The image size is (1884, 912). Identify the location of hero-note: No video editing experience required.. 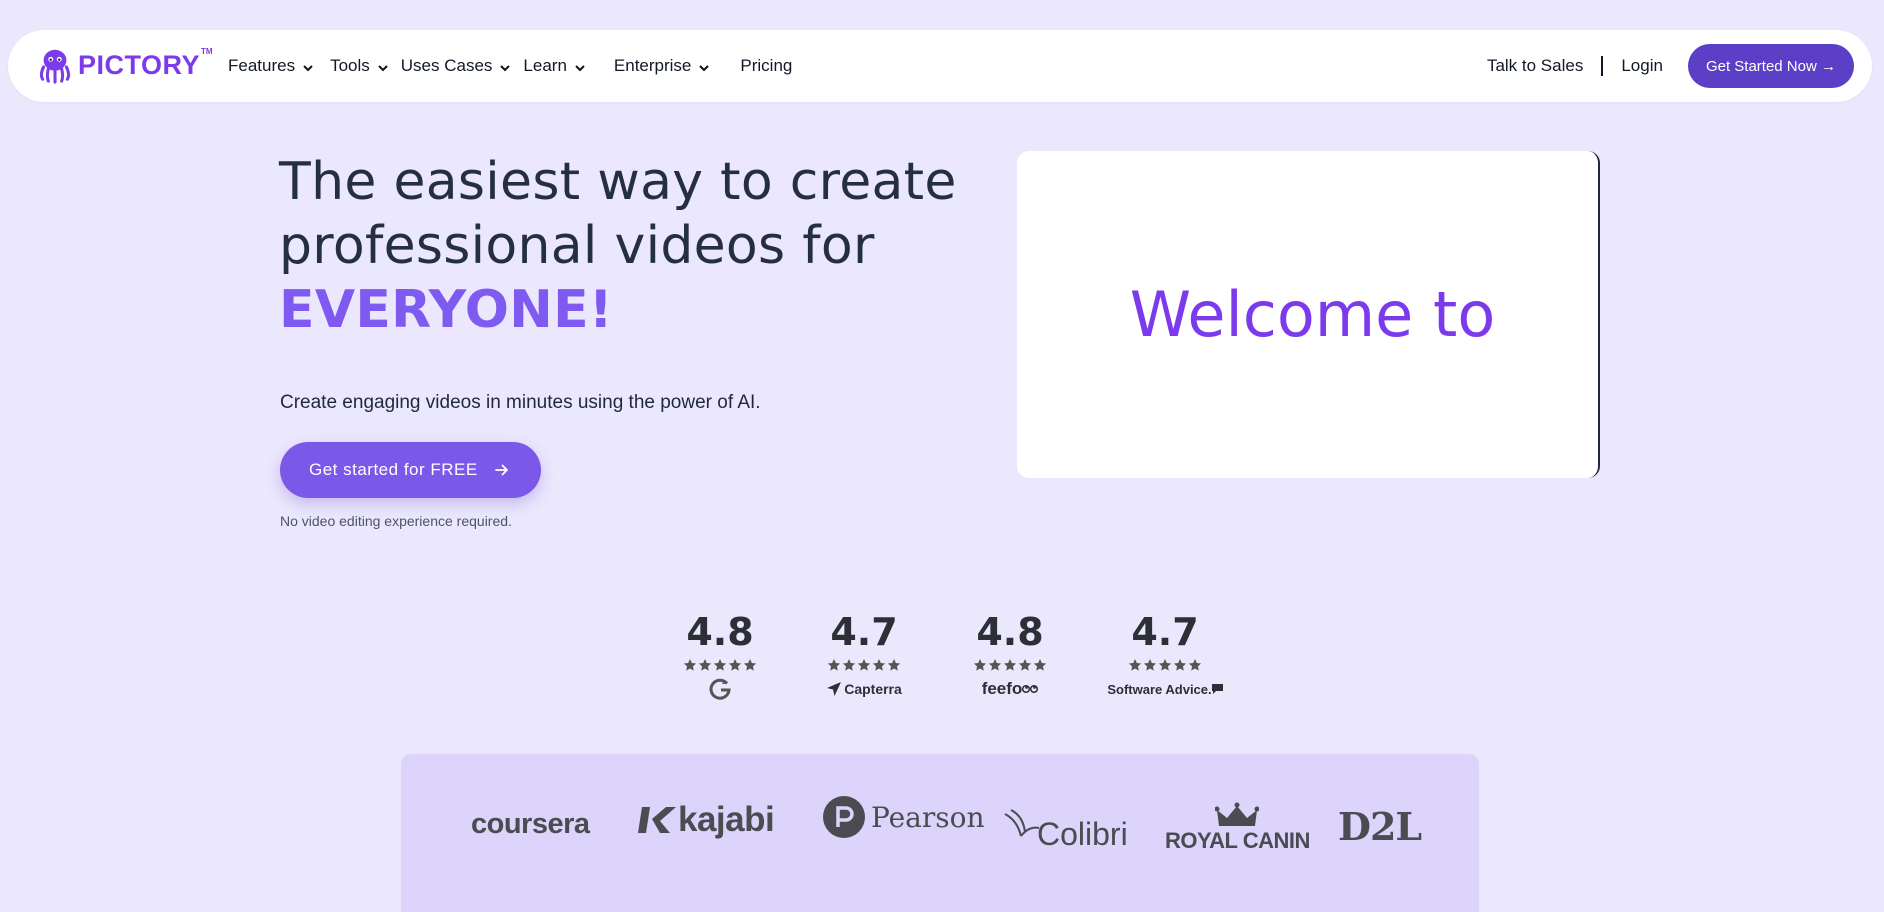
(396, 521).